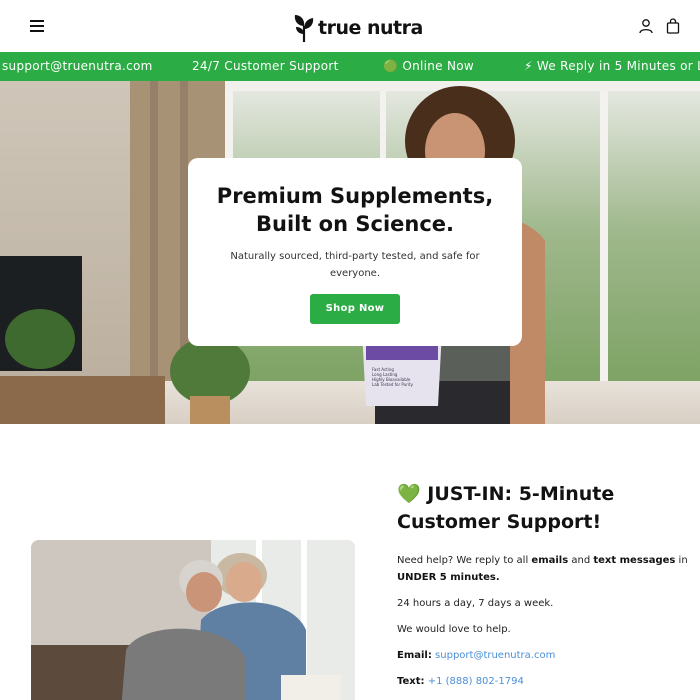 This screenshot has height=700, width=700. I want to click on cart-icon, so click(673, 26).